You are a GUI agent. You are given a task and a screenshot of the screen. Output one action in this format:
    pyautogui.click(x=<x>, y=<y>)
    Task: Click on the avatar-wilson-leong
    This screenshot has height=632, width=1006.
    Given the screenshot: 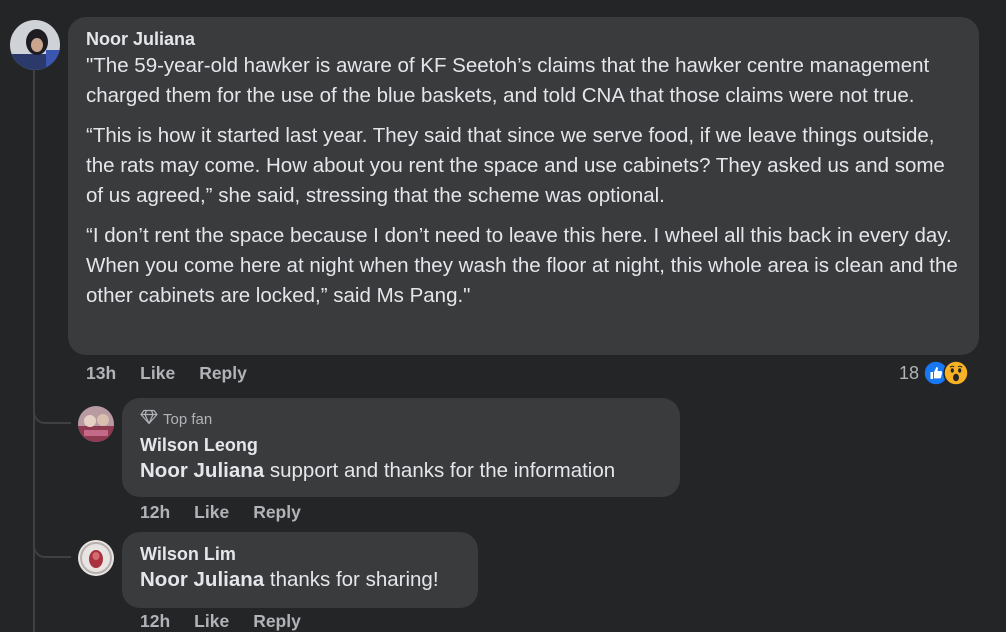 What is the action you would take?
    pyautogui.click(x=96, y=424)
    